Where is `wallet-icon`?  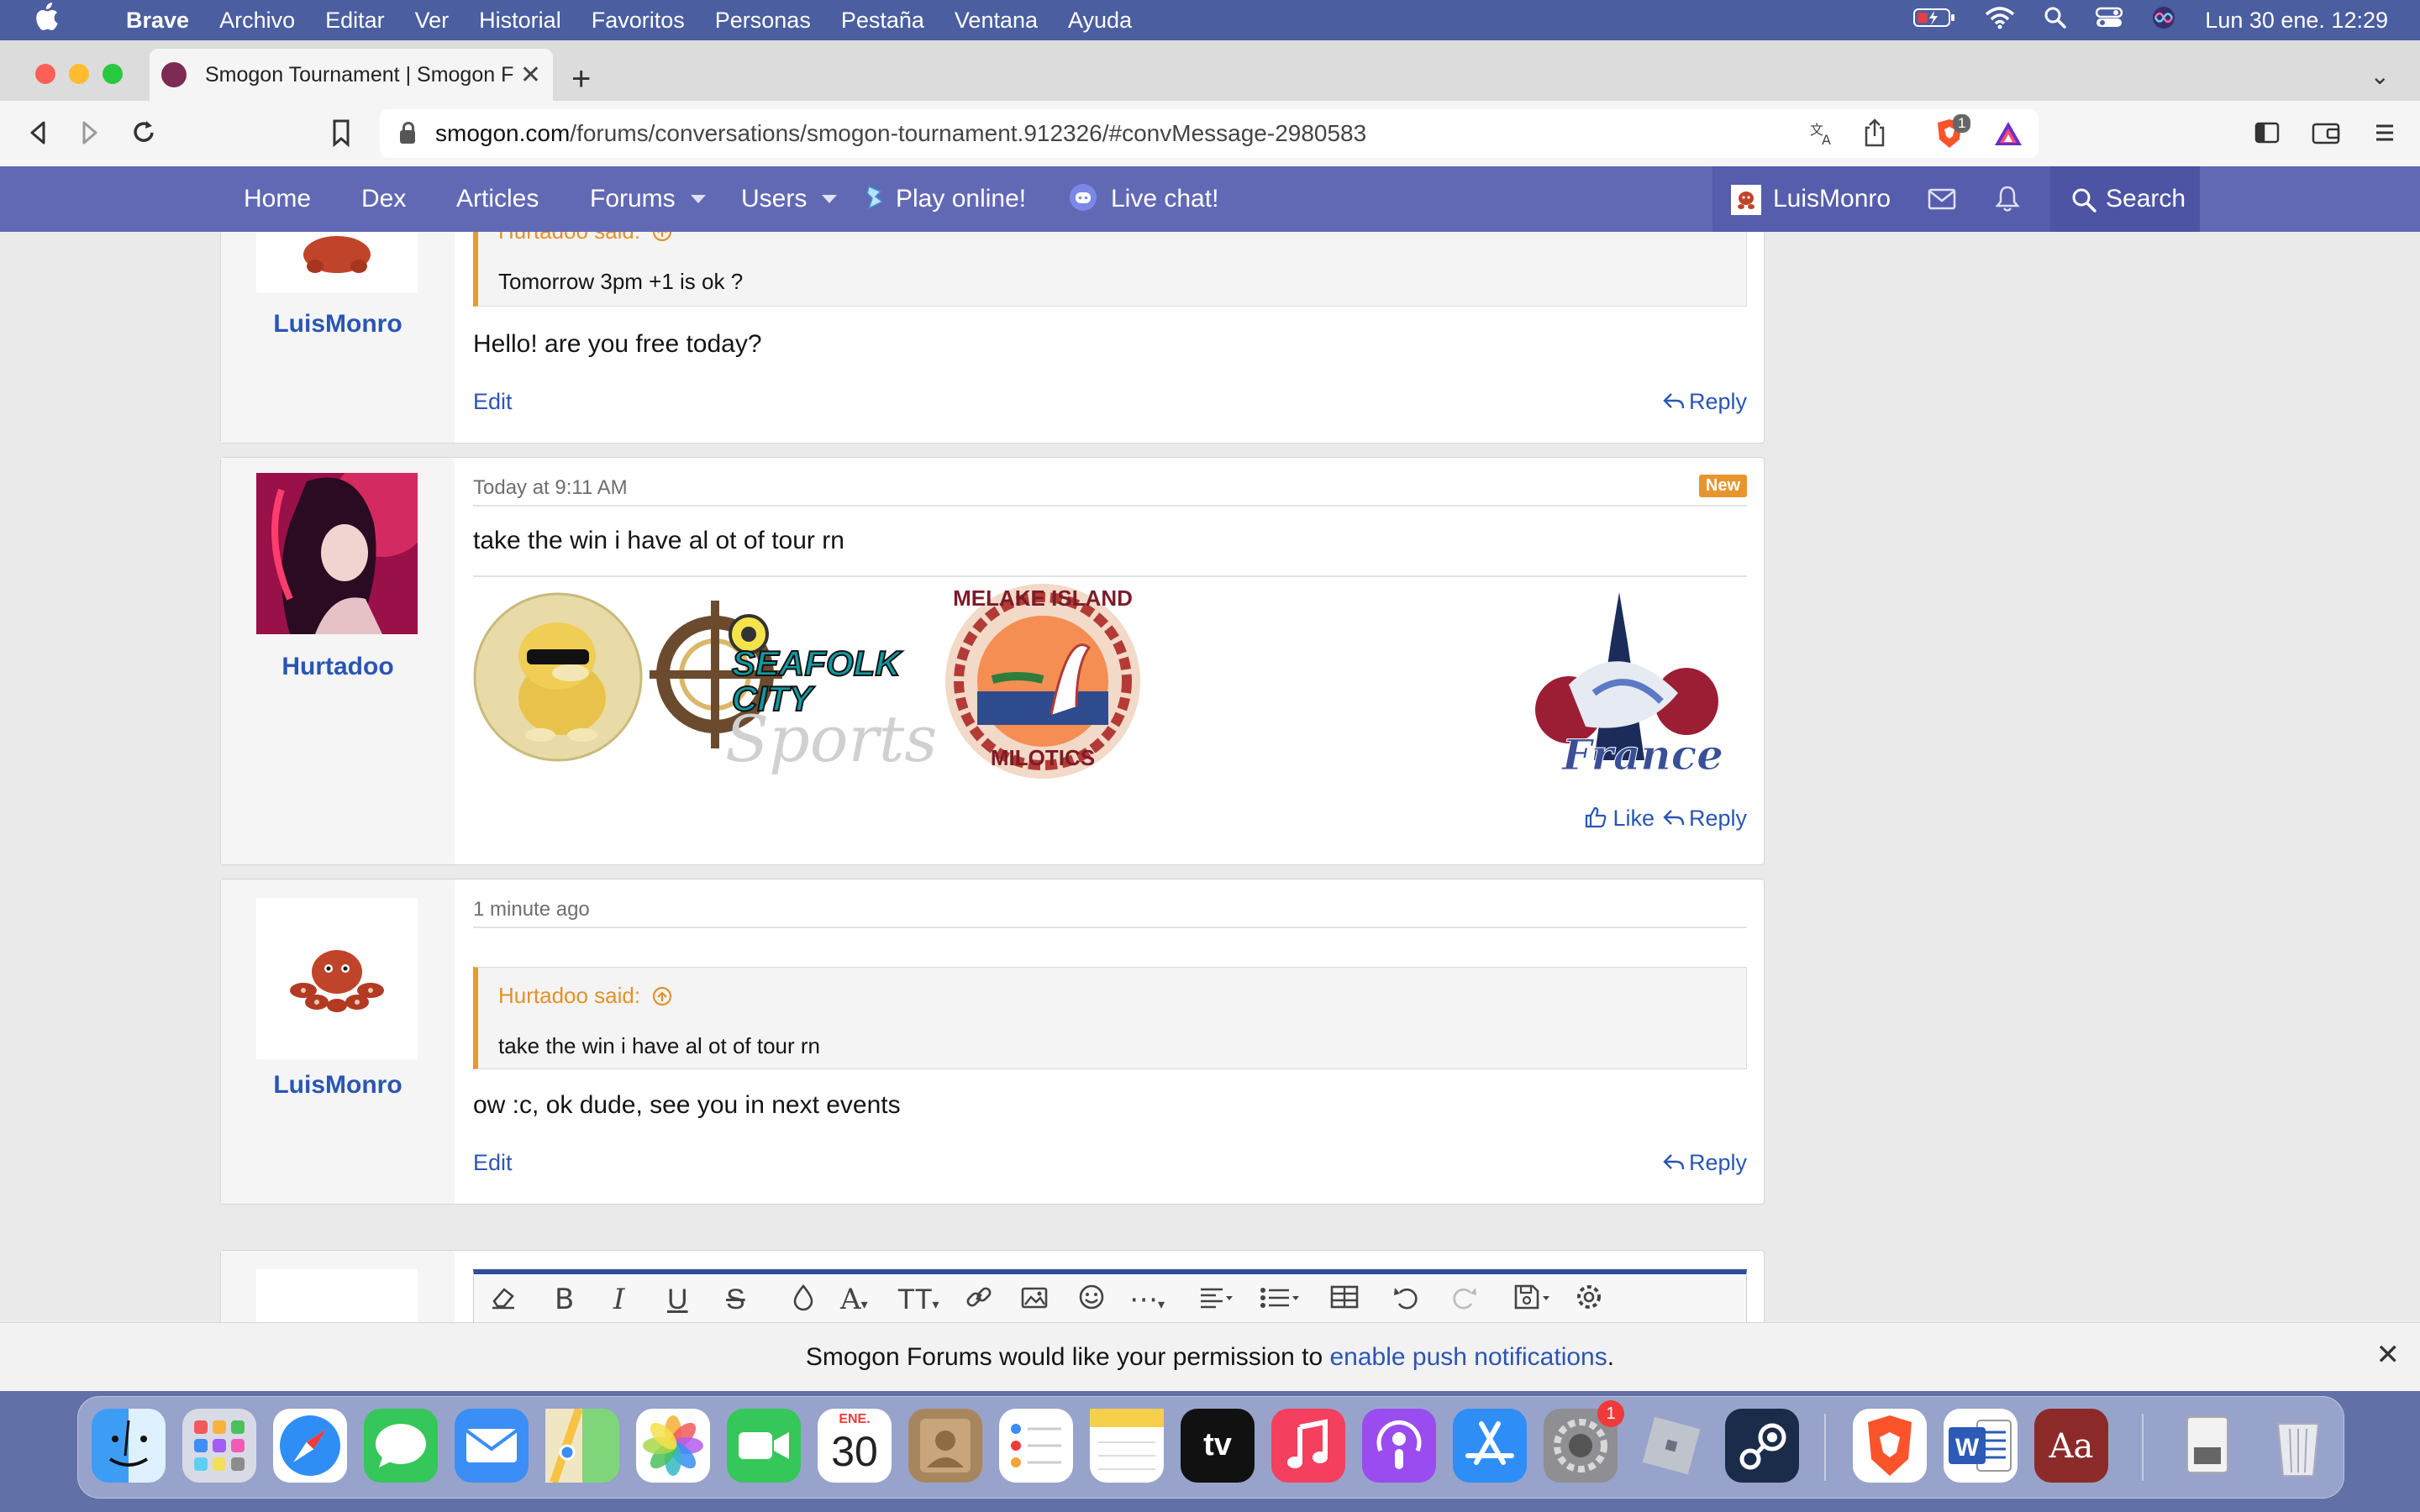 wallet-icon is located at coordinates (2326, 136).